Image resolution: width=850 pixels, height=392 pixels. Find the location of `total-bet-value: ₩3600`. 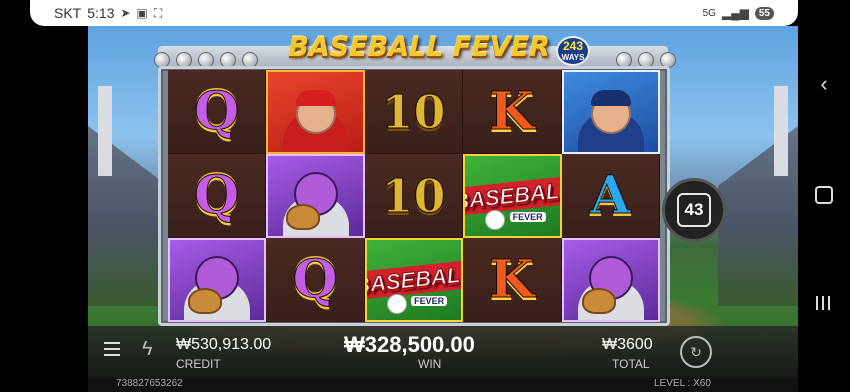

total-bet-value: ₩3600 is located at coordinates (627, 345).